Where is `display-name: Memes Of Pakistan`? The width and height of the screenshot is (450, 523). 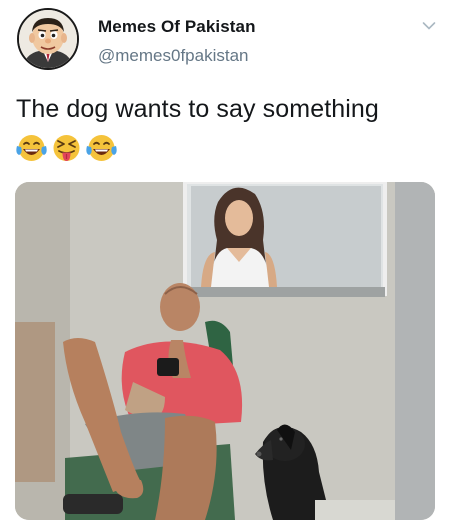 display-name: Memes Of Pakistan is located at coordinates (177, 27).